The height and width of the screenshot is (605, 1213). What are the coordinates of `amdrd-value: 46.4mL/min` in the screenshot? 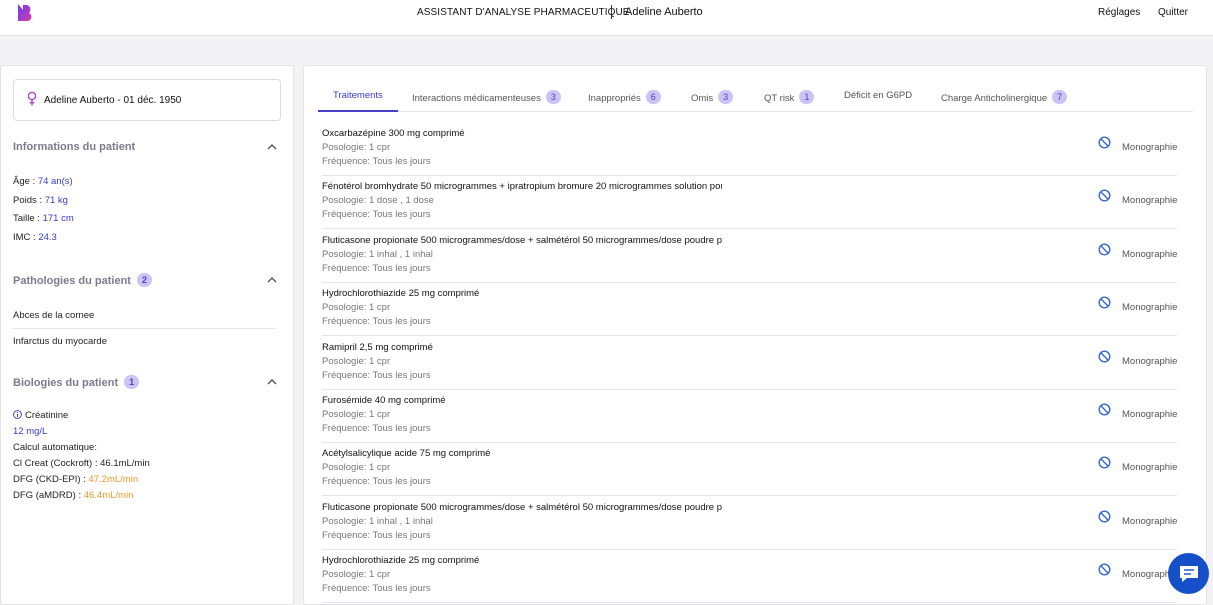 It's located at (108, 495).